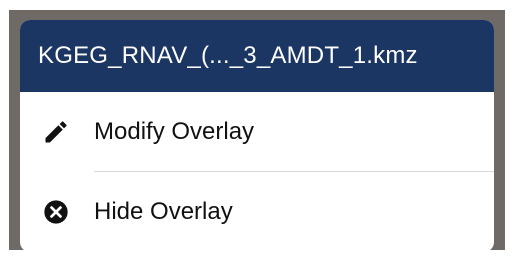 The image size is (514, 258). Describe the element at coordinates (56, 212) in the screenshot. I see `close-circle-icon` at that location.